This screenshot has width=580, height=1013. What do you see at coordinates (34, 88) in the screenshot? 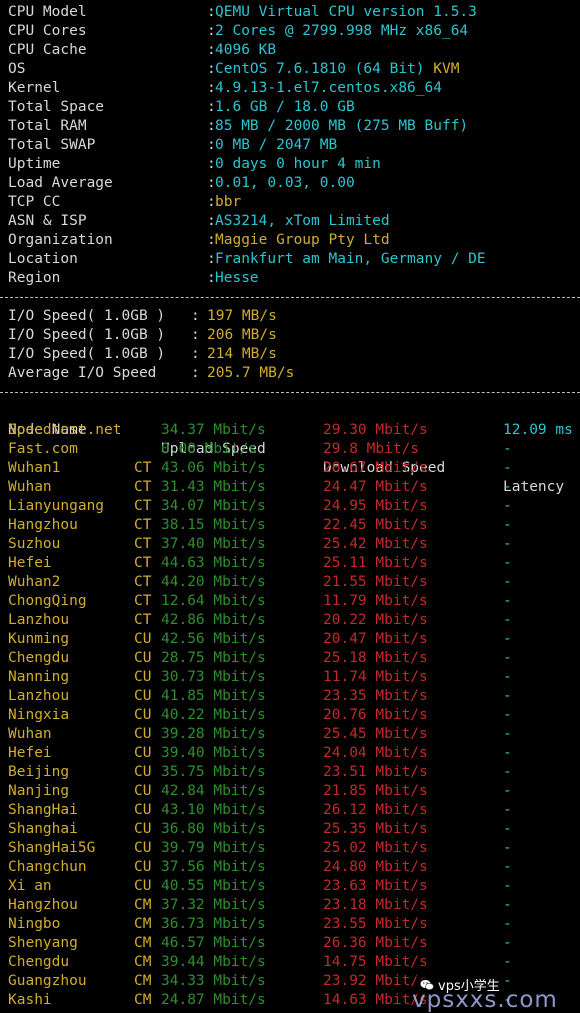
I see `sysinfo-key: Kernel` at bounding box center [34, 88].